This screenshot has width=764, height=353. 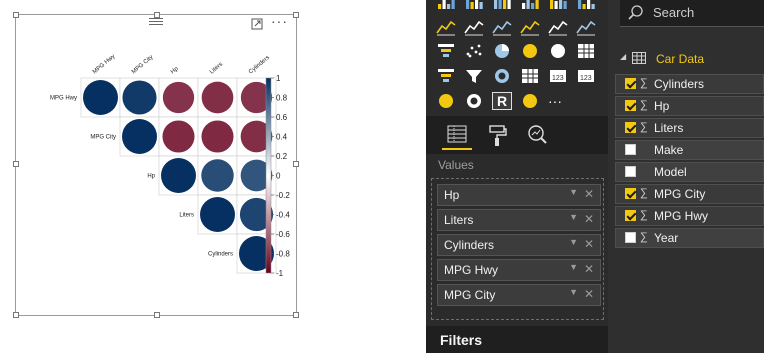 I want to click on 100-bar-icon, so click(x=558, y=5).